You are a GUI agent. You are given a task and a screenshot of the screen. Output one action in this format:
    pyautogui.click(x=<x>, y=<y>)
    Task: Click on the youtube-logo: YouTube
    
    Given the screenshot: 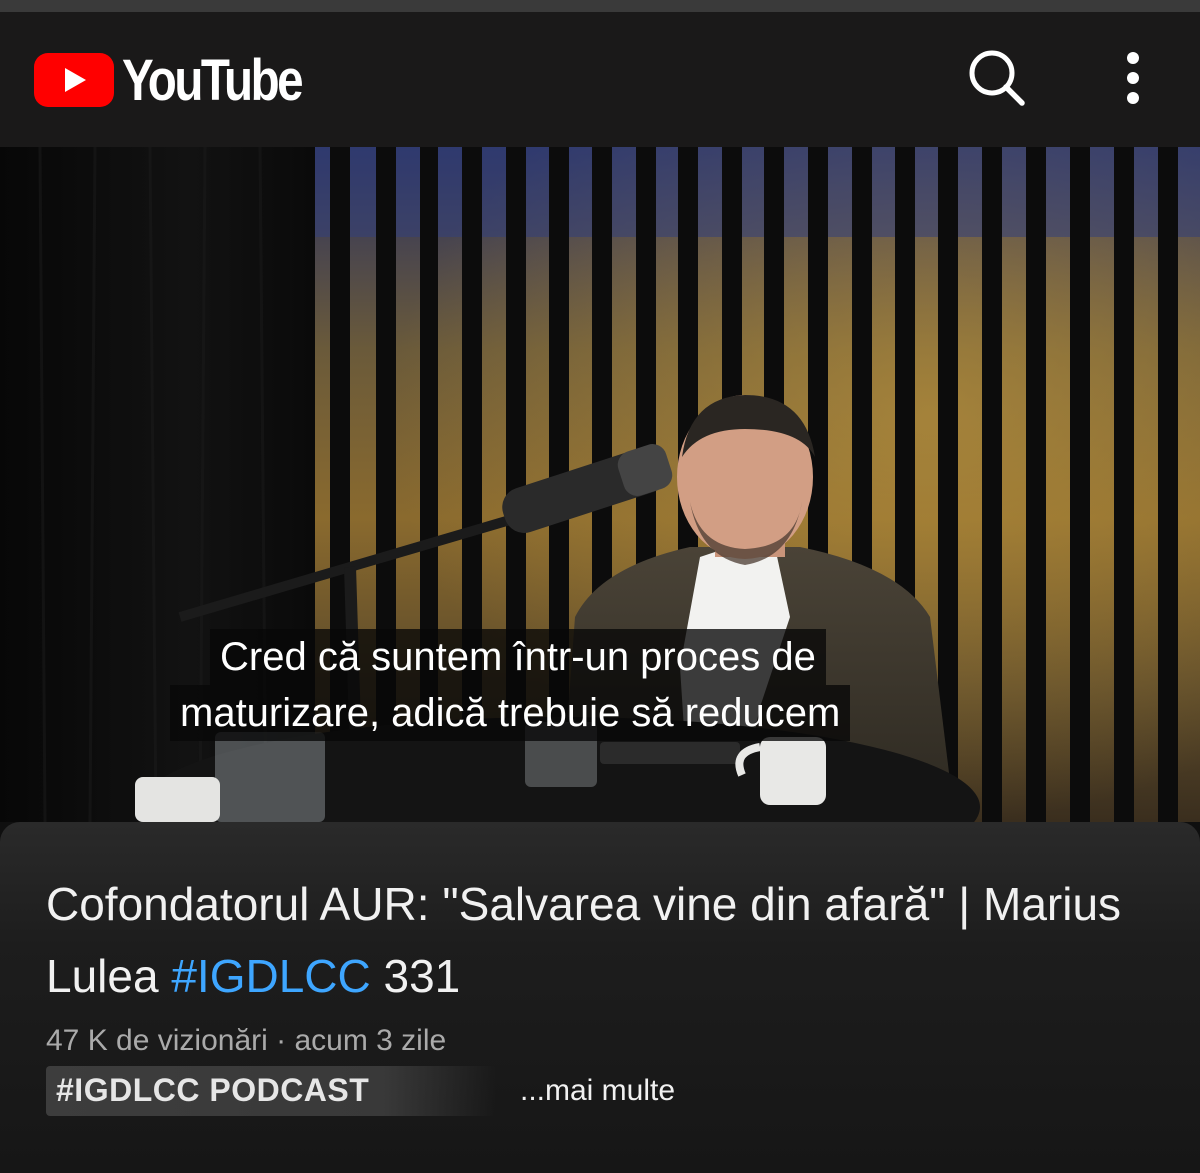 What is the action you would take?
    pyautogui.click(x=187, y=80)
    